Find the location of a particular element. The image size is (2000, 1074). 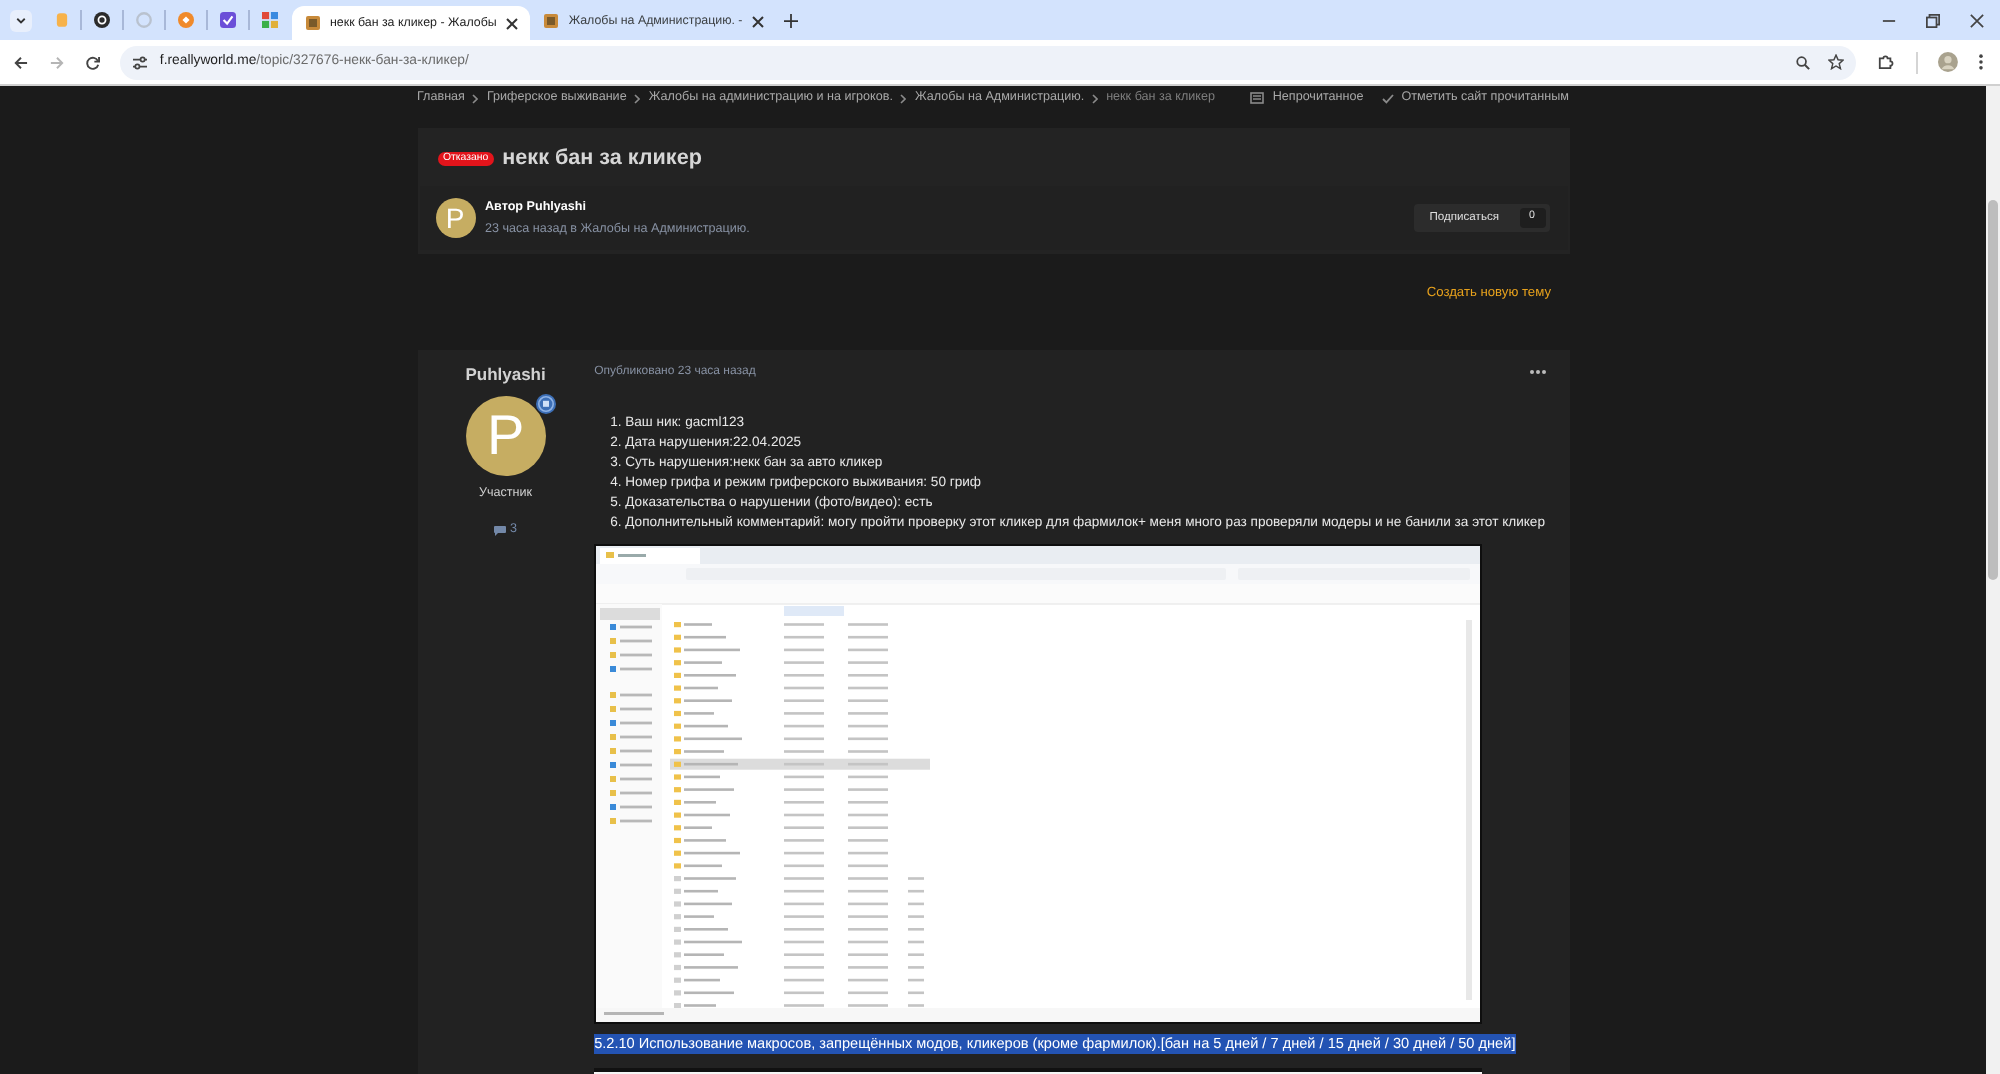

reload-icon is located at coordinates (92, 62).